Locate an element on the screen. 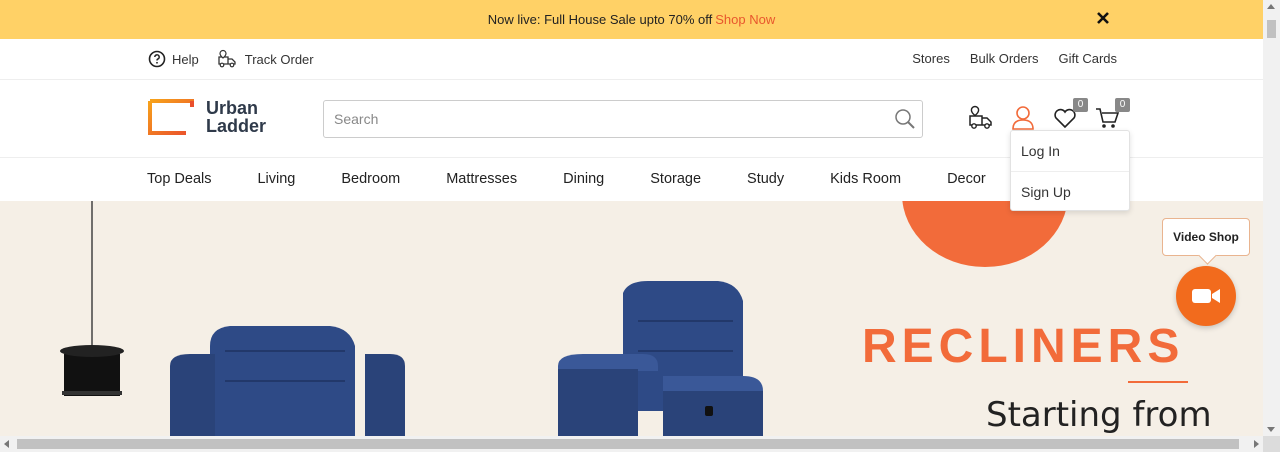  logo: Urban Ladder is located at coordinates (207, 117).